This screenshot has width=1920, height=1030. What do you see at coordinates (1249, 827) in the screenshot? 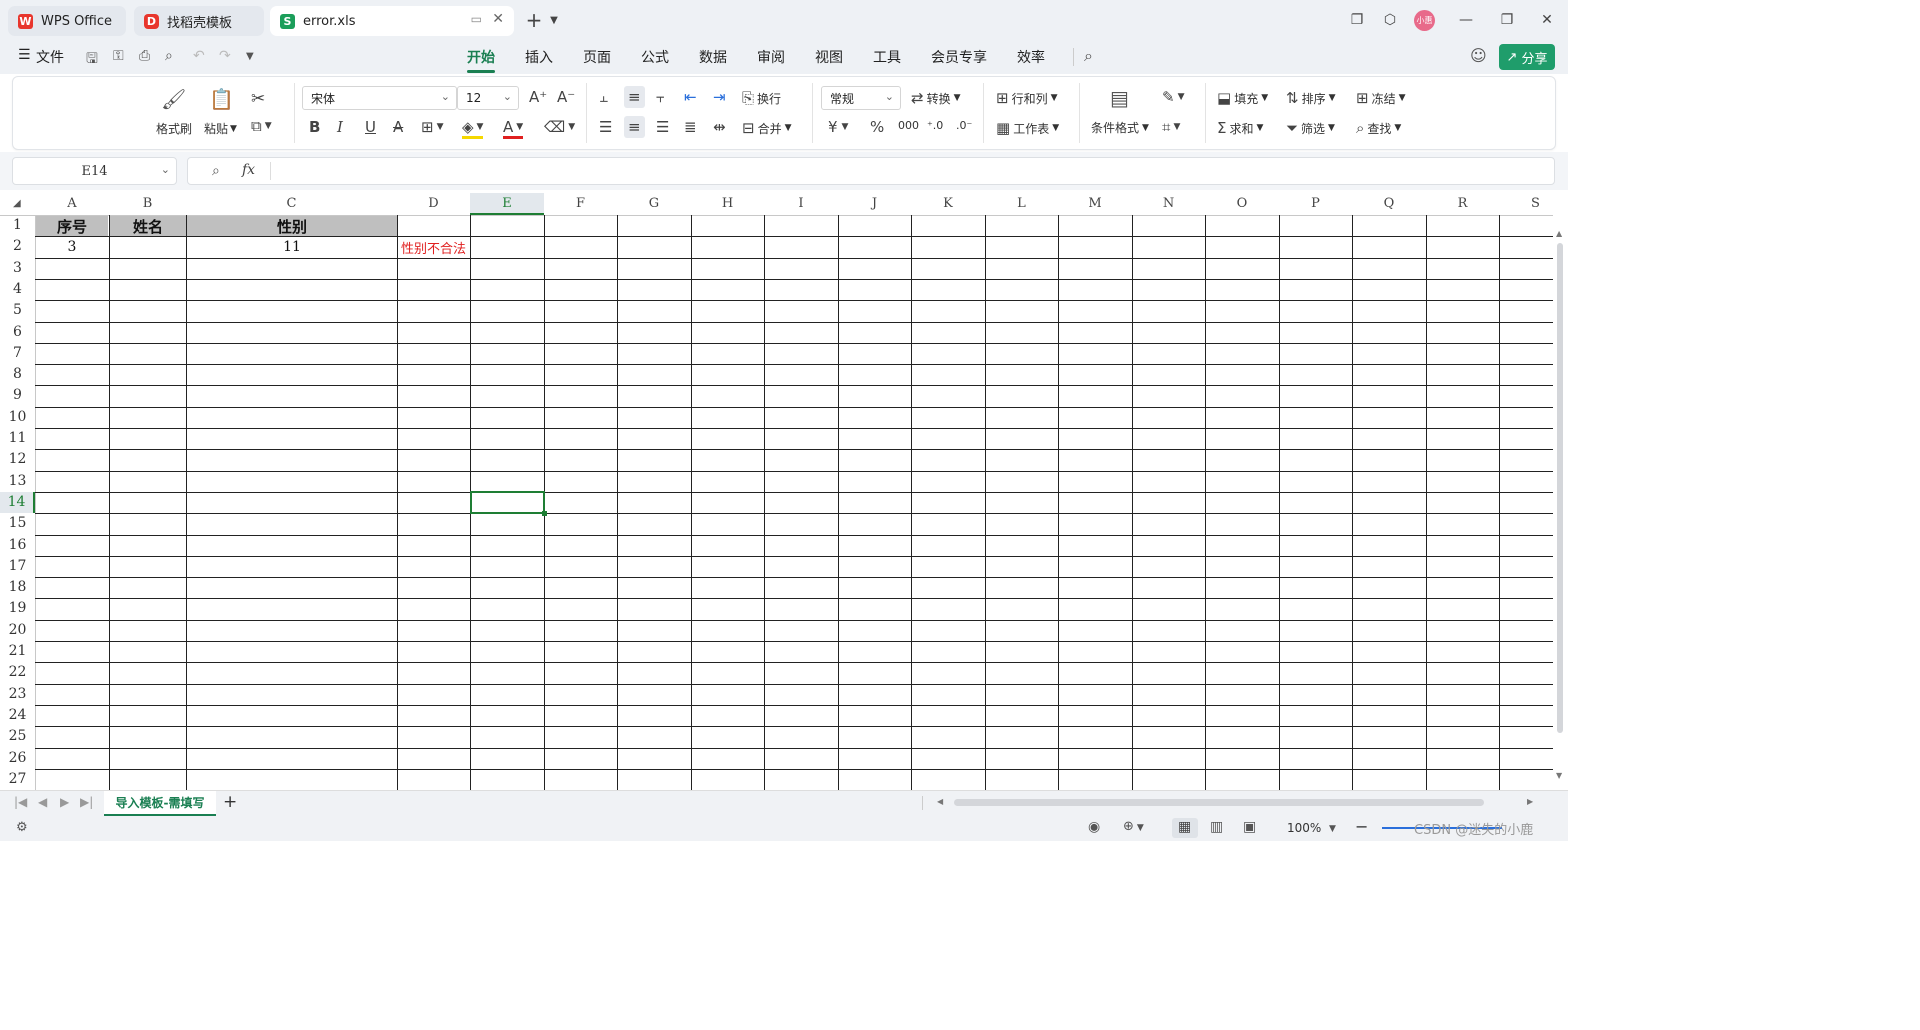
I see `reading-view-icon: ▣` at bounding box center [1249, 827].